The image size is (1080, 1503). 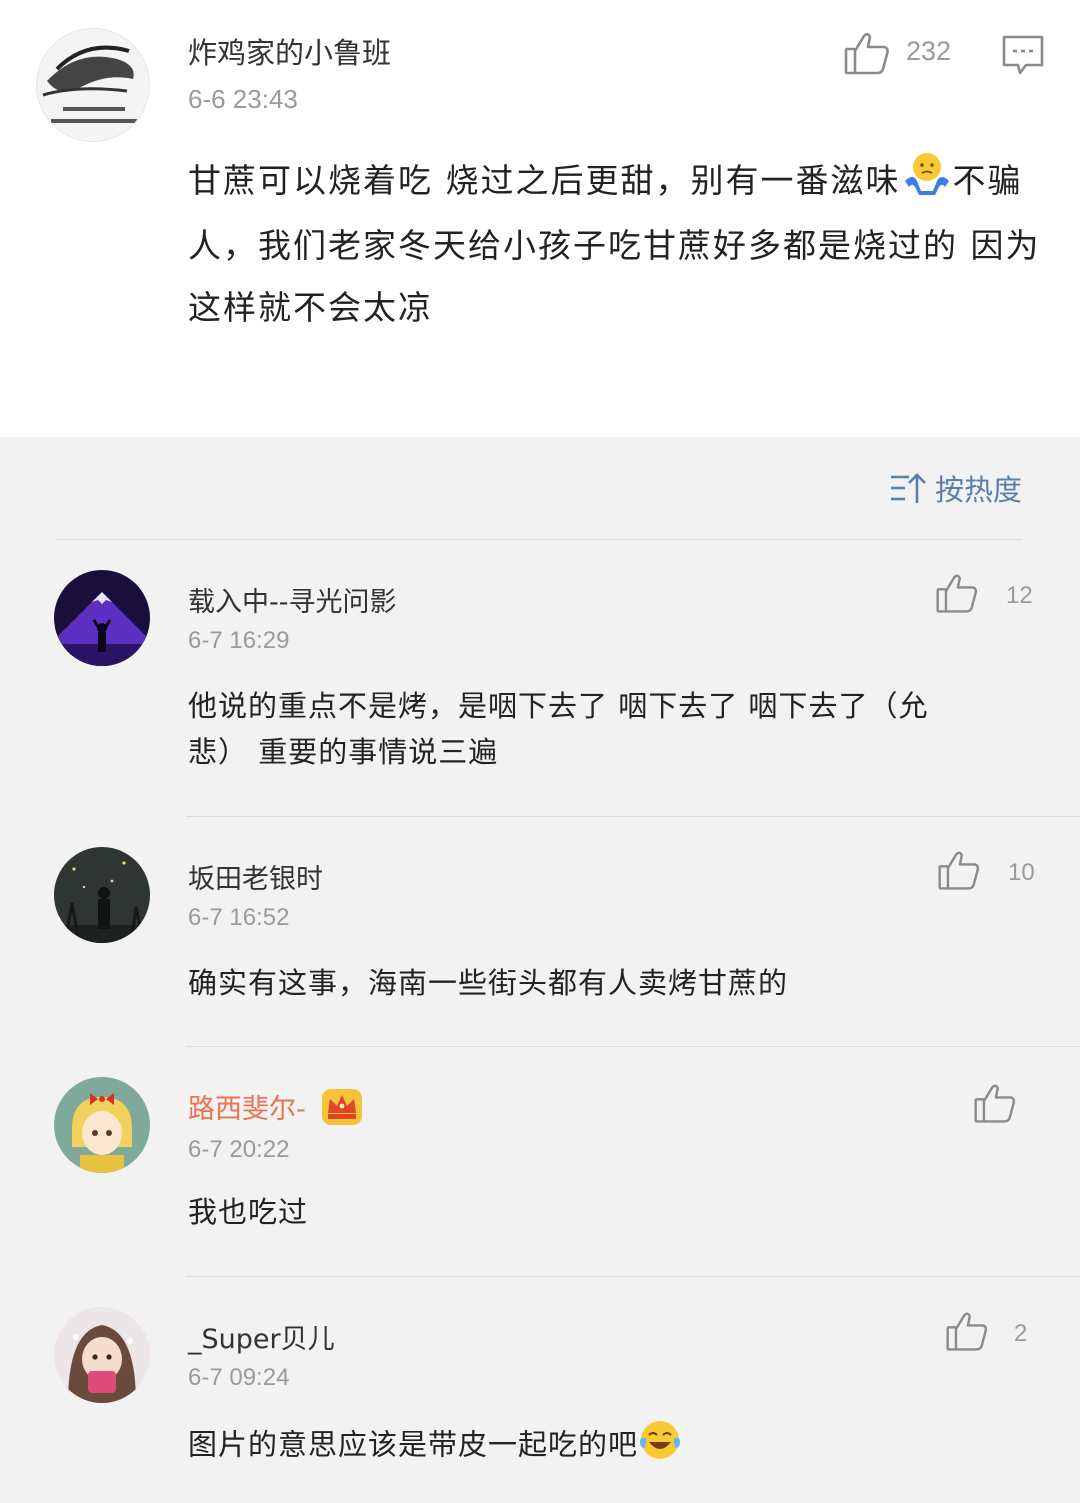 I want to click on timestamp: 6-7 20:22, so click(x=239, y=1149).